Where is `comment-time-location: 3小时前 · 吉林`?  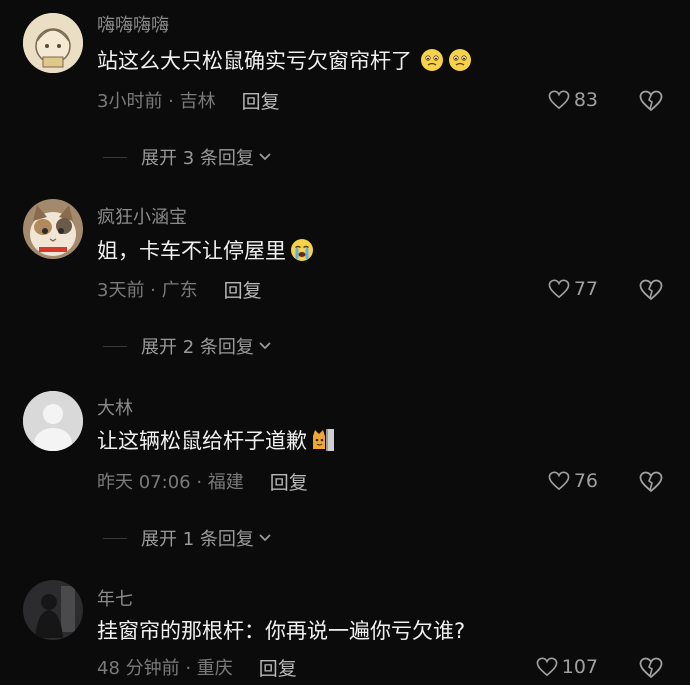
comment-time-location: 3小时前 · 吉林 is located at coordinates (156, 101).